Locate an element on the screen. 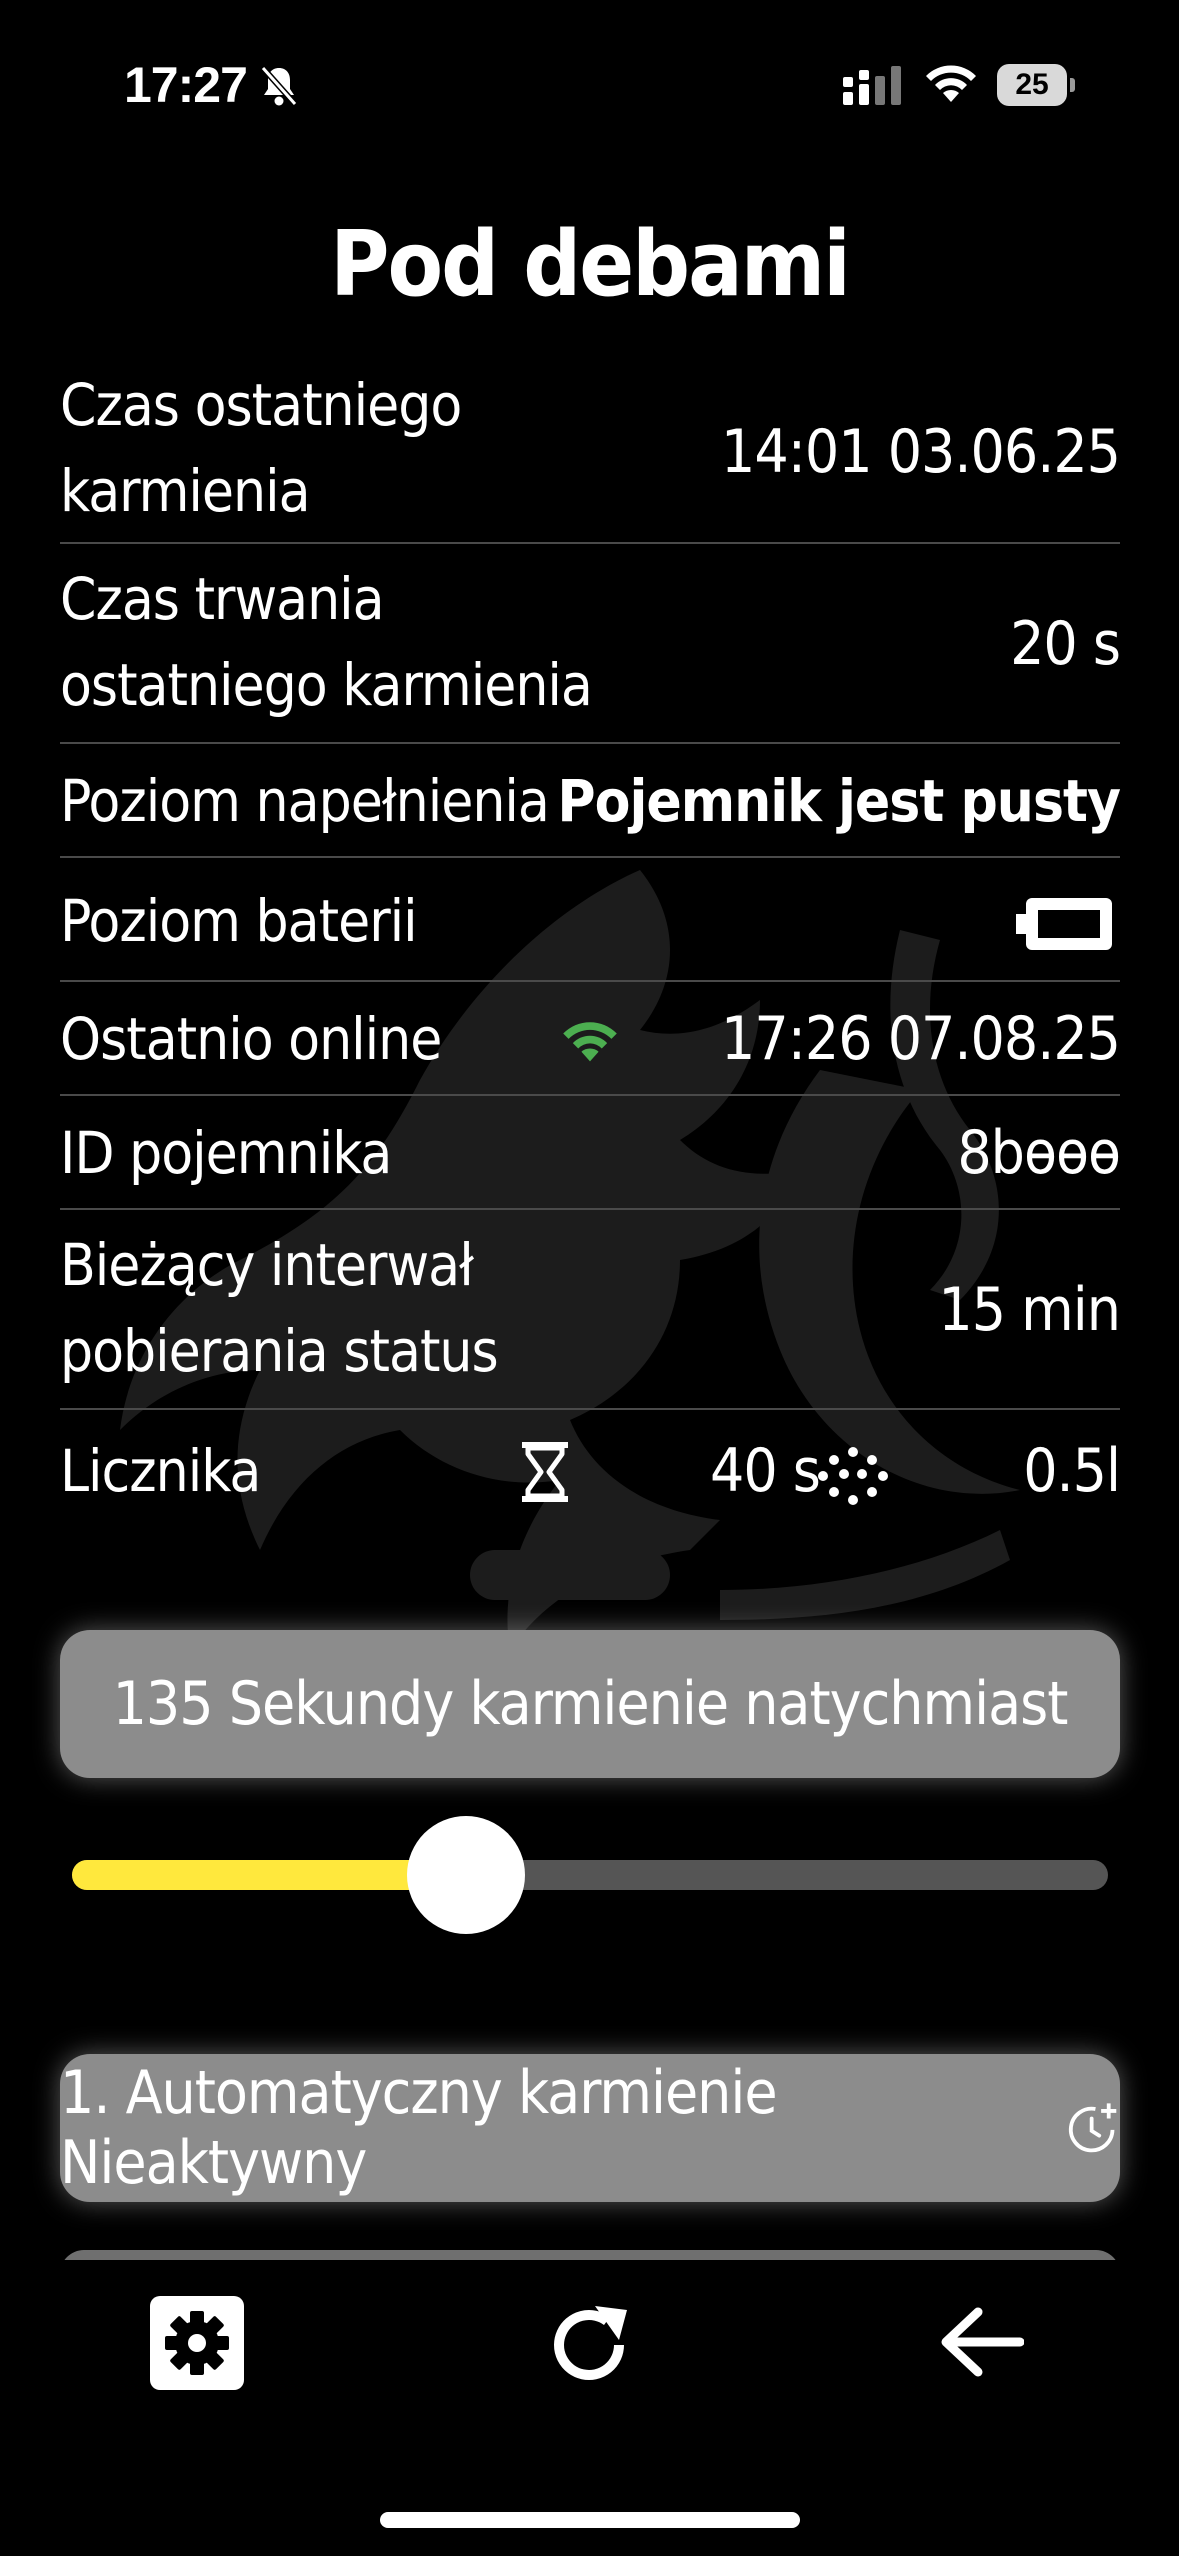 Image resolution: width=1179 pixels, height=2556 pixels. bell-slash-icon is located at coordinates (279, 86).